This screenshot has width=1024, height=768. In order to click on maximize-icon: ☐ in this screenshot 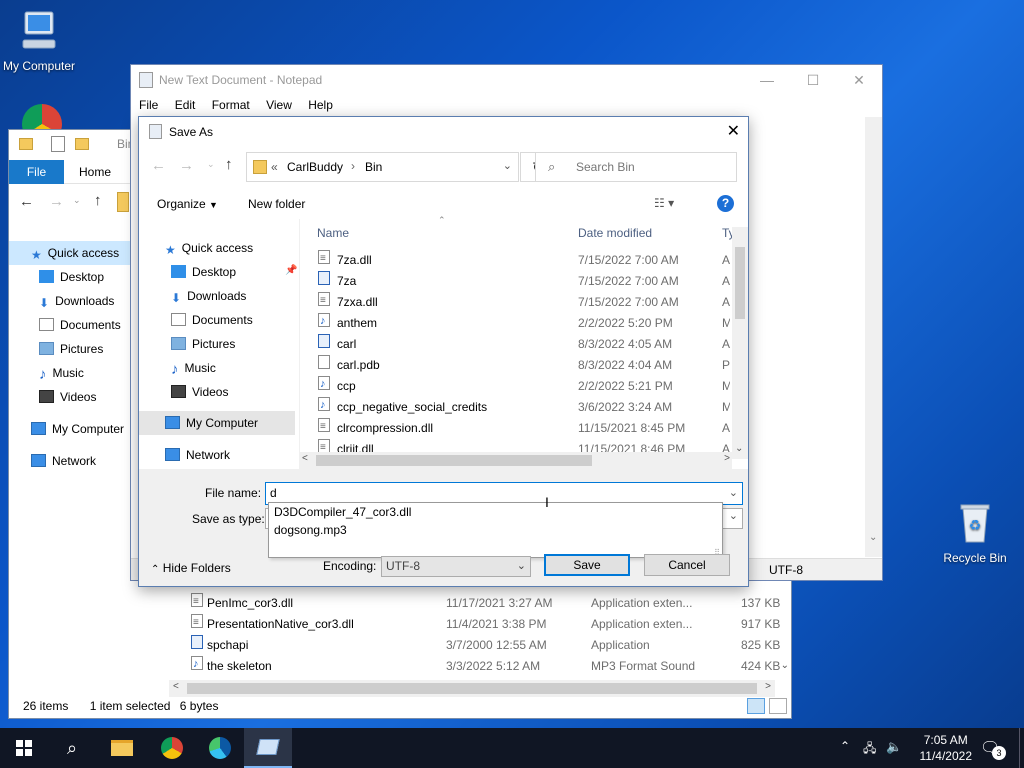, I will do `click(813, 80)`.